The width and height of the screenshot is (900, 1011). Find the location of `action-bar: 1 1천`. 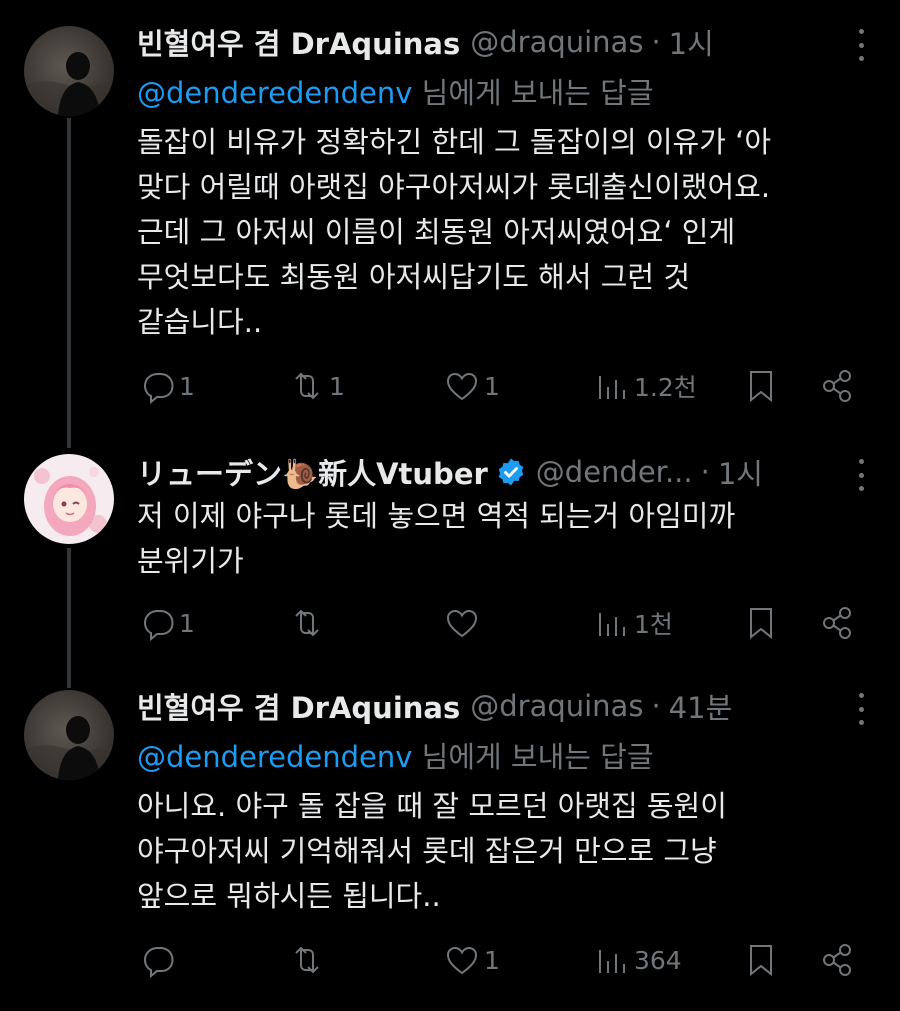

action-bar: 1 1천 is located at coordinates (499, 626).